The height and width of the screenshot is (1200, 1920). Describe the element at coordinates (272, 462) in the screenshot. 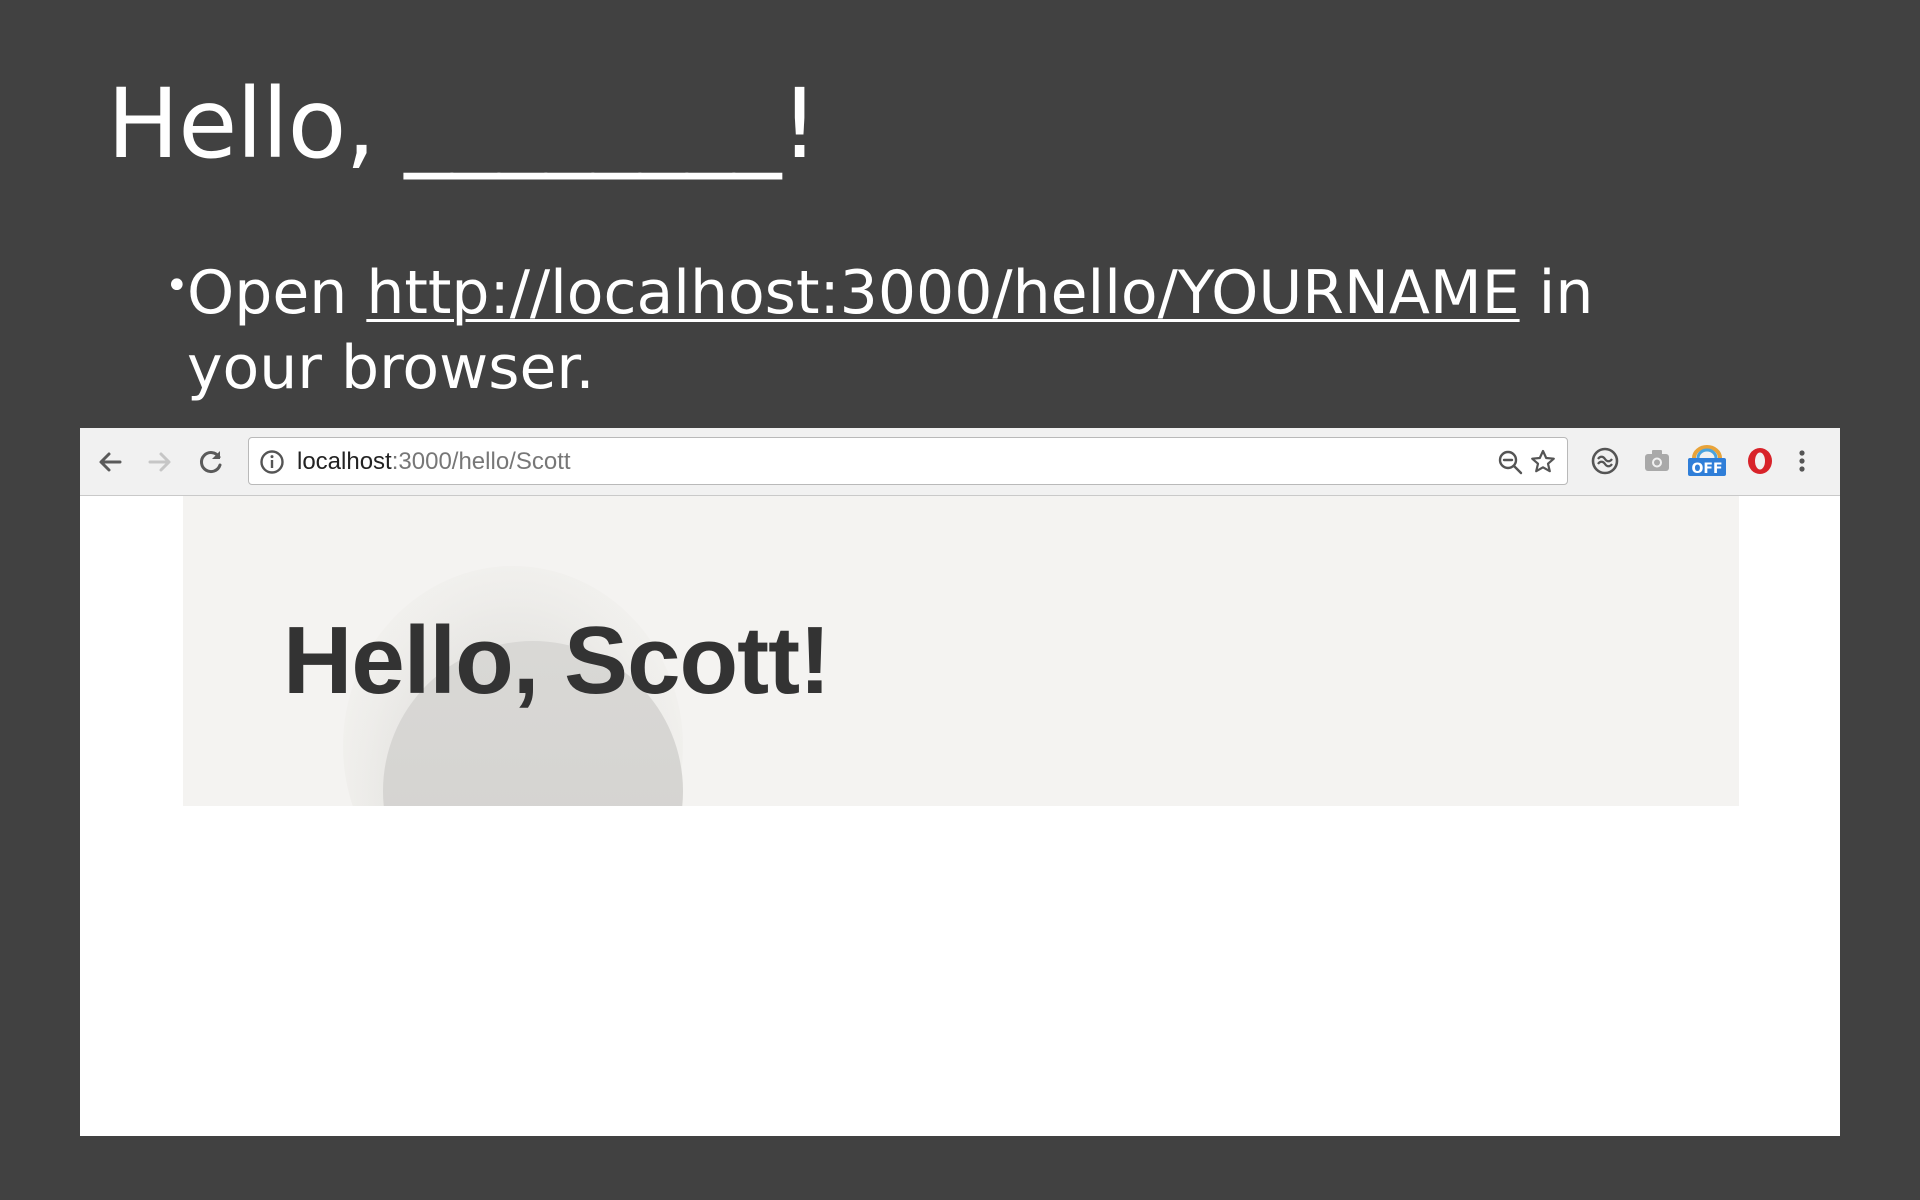

I see `info-icon` at that location.